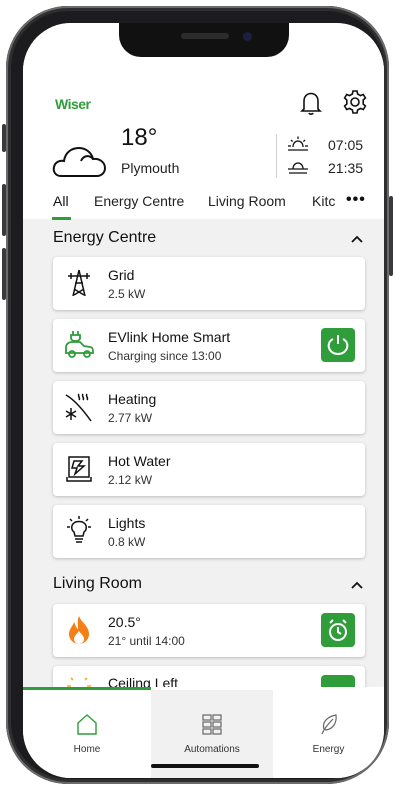 This screenshot has height=789, width=395. Describe the element at coordinates (209, 531) in the screenshot. I see `device-card-lights: Lights 0.8 kW` at that location.